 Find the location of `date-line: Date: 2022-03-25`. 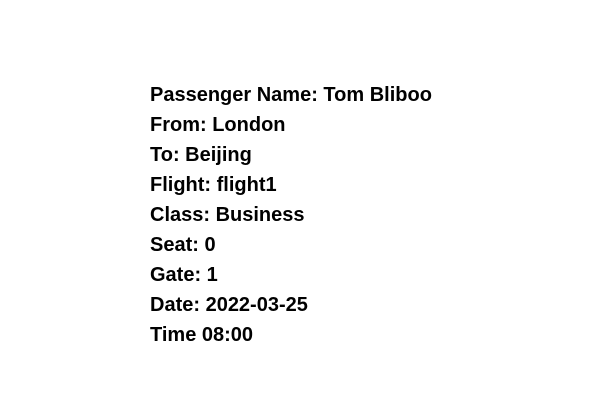

date-line: Date: 2022-03-25 is located at coordinates (229, 305).